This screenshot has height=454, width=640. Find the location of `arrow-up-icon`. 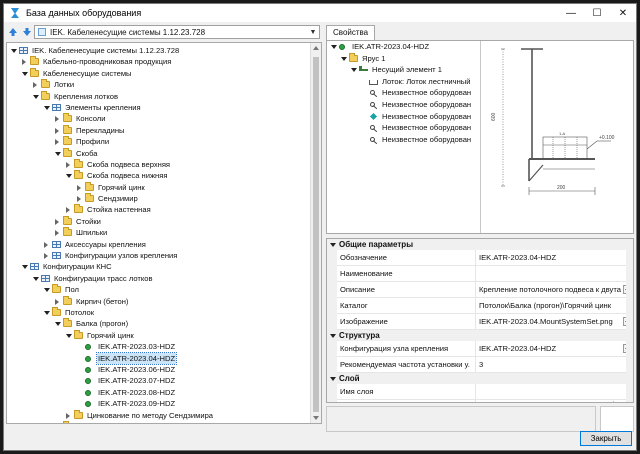

arrow-up-icon is located at coordinates (13, 32).